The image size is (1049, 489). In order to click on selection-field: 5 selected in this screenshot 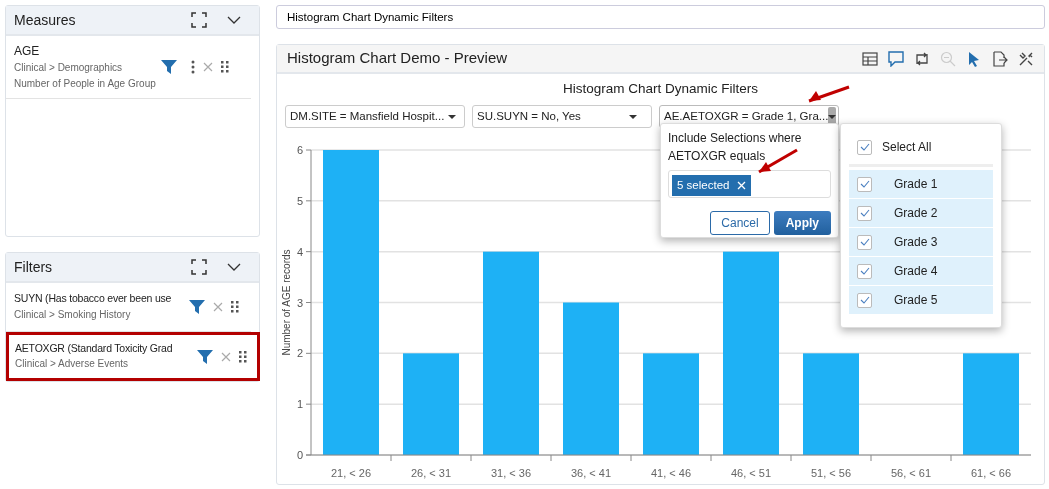, I will do `click(749, 184)`.